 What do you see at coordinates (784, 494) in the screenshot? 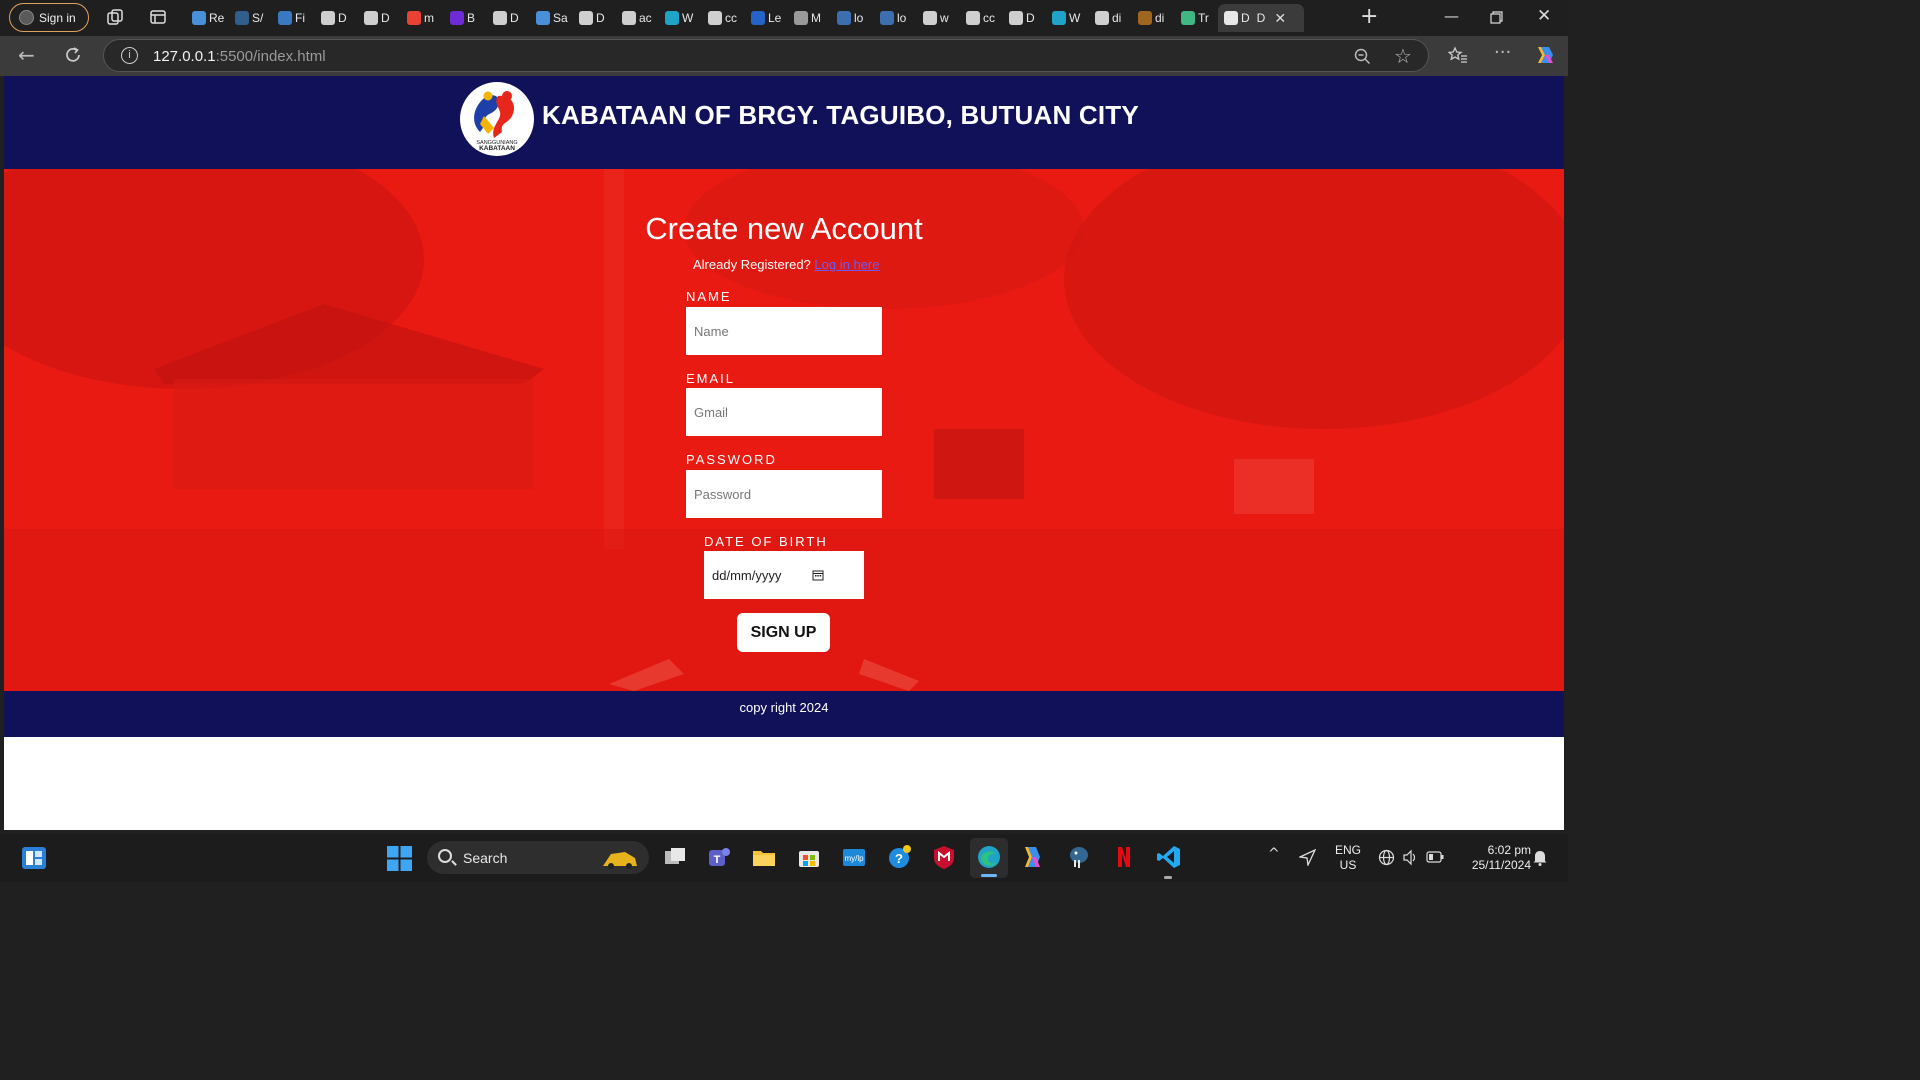
I see `password-input: Password` at bounding box center [784, 494].